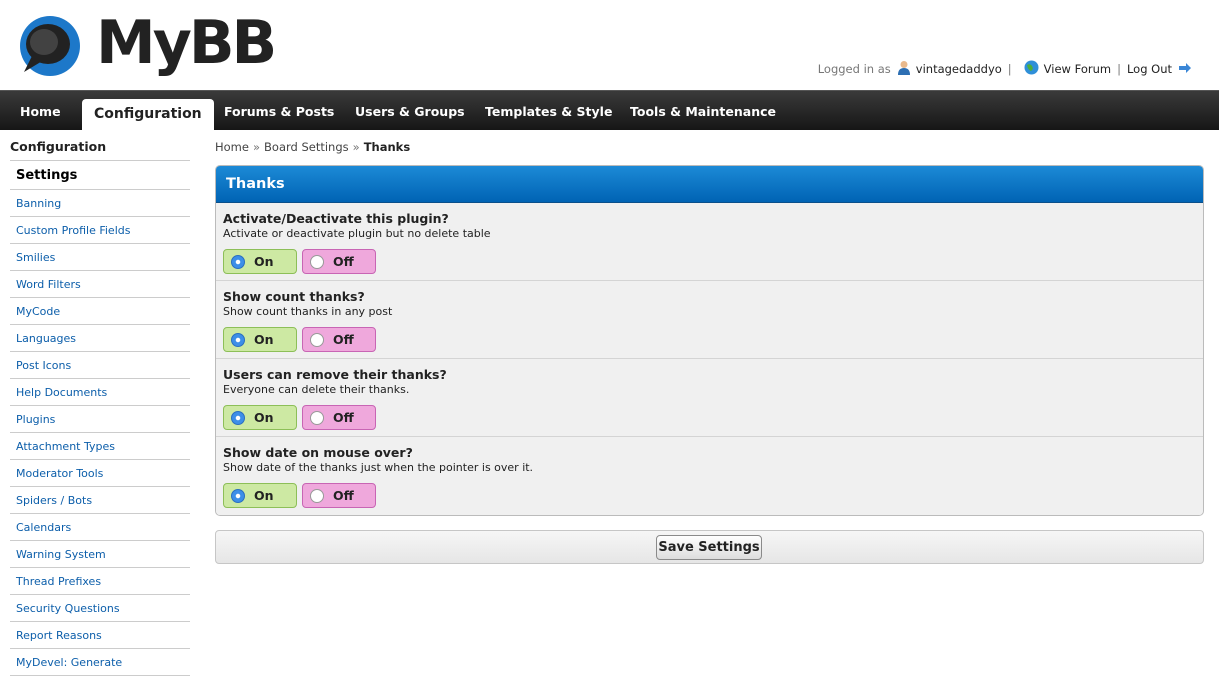  What do you see at coordinates (316, 389) in the screenshot?
I see `setting-description: Everyone can delete their thanks.` at bounding box center [316, 389].